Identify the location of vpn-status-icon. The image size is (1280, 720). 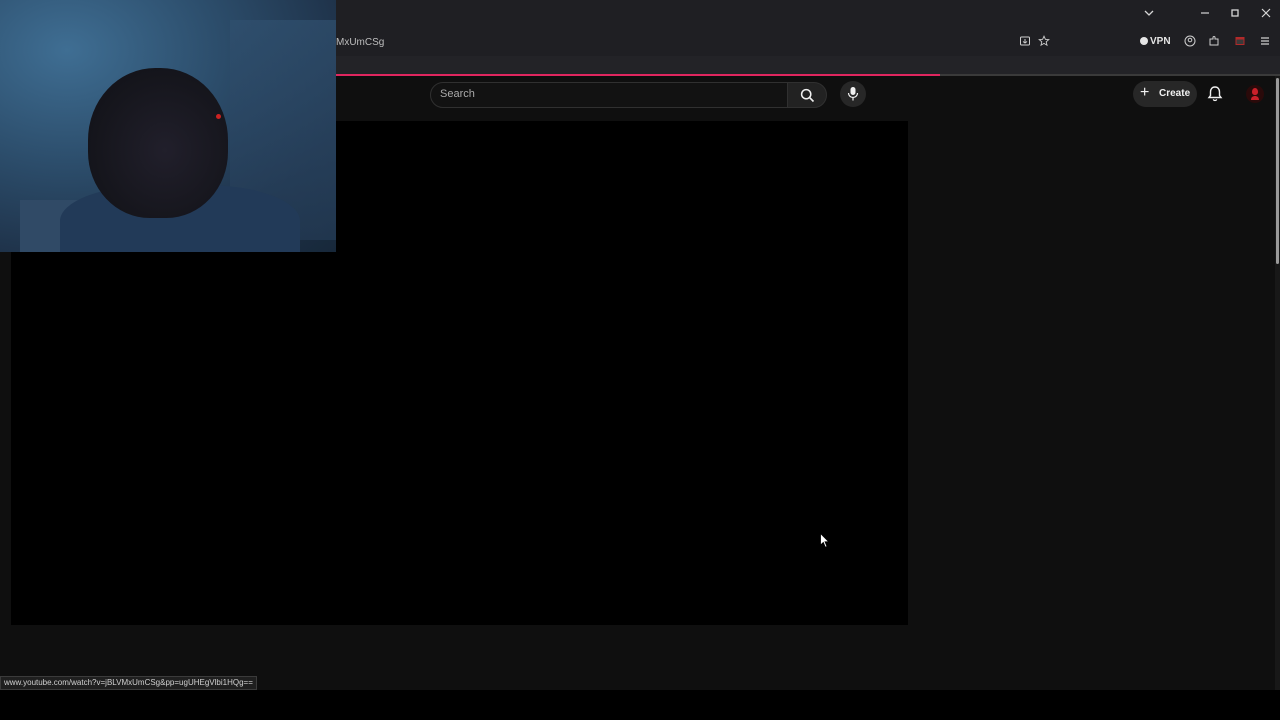
(1144, 41).